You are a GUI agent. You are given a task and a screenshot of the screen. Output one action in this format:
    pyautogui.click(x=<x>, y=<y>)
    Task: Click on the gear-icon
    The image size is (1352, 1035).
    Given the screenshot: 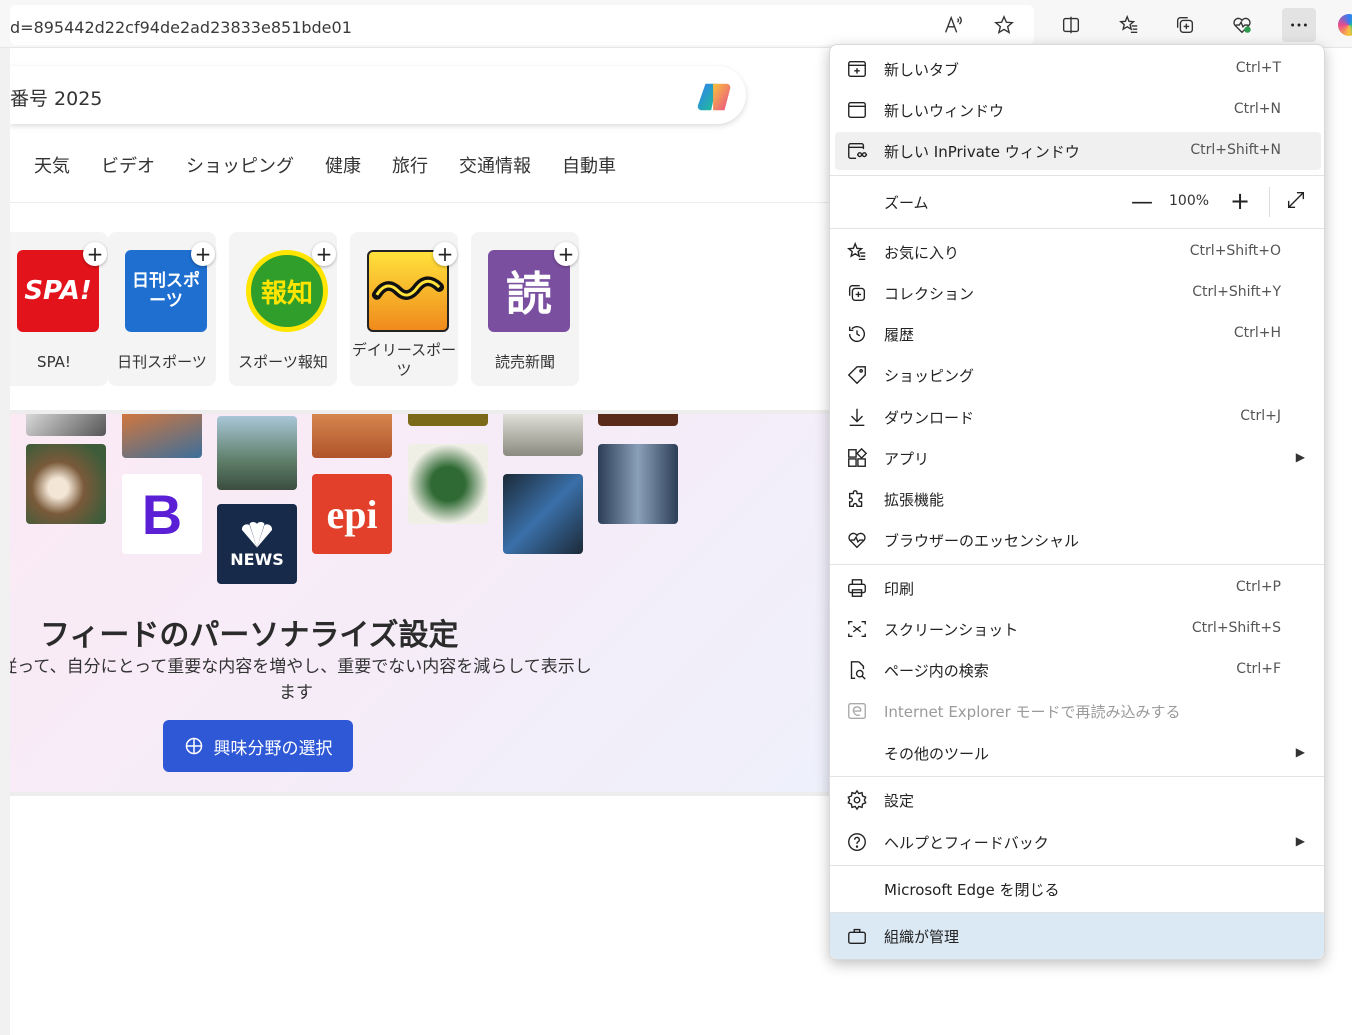 What is the action you would take?
    pyautogui.click(x=857, y=800)
    